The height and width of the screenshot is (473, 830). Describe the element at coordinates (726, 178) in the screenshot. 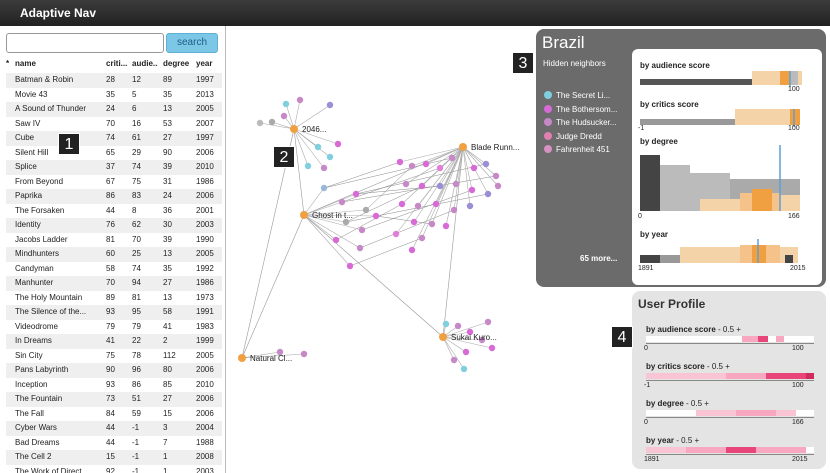

I see `hist-degree-chart` at that location.